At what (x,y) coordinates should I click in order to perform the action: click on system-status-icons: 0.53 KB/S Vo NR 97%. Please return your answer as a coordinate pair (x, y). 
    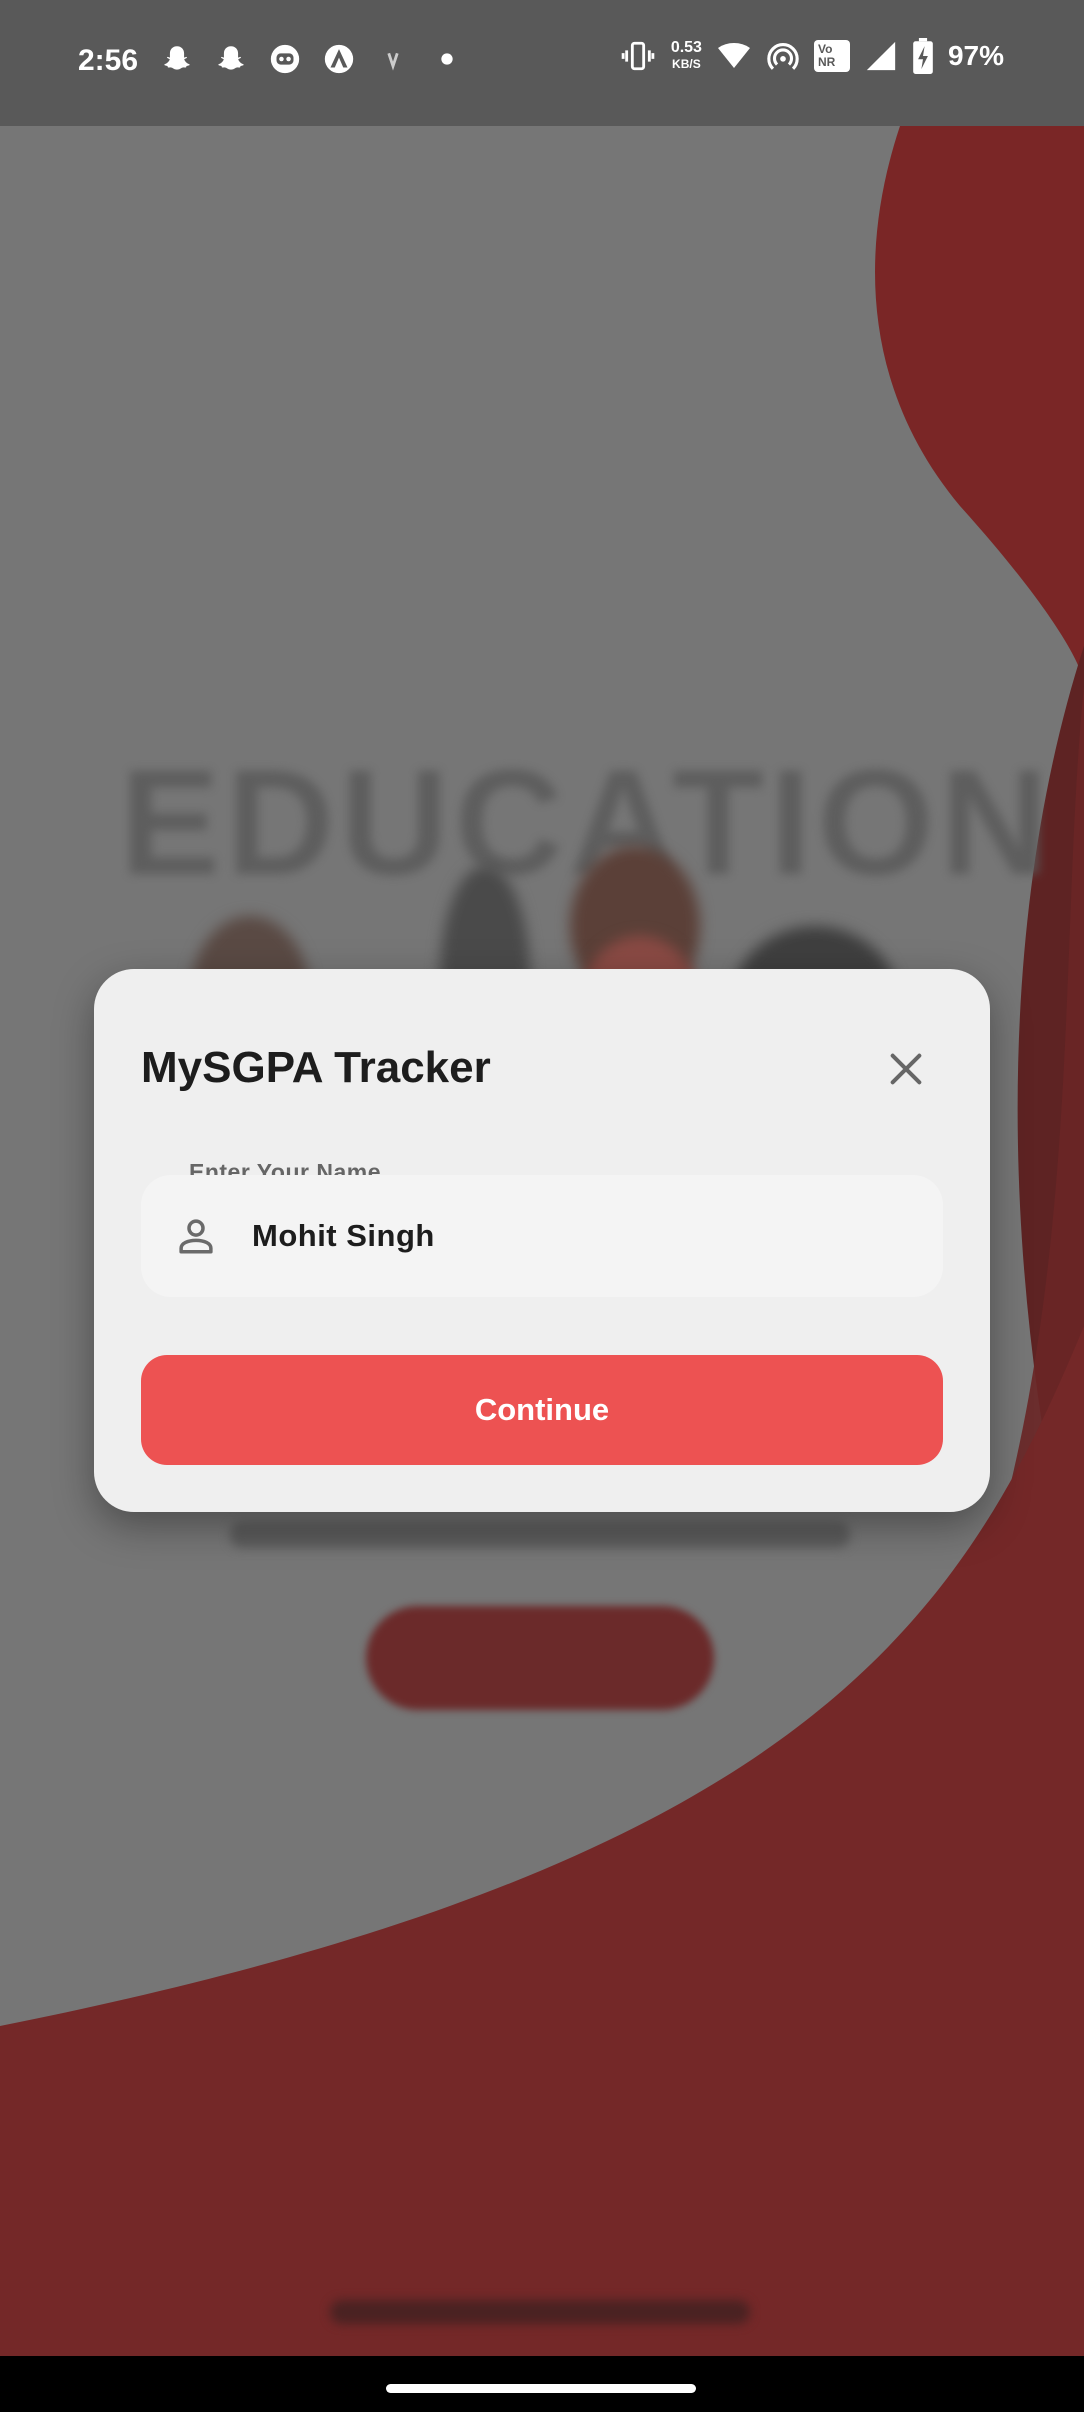
    Looking at the image, I should click on (811, 56).